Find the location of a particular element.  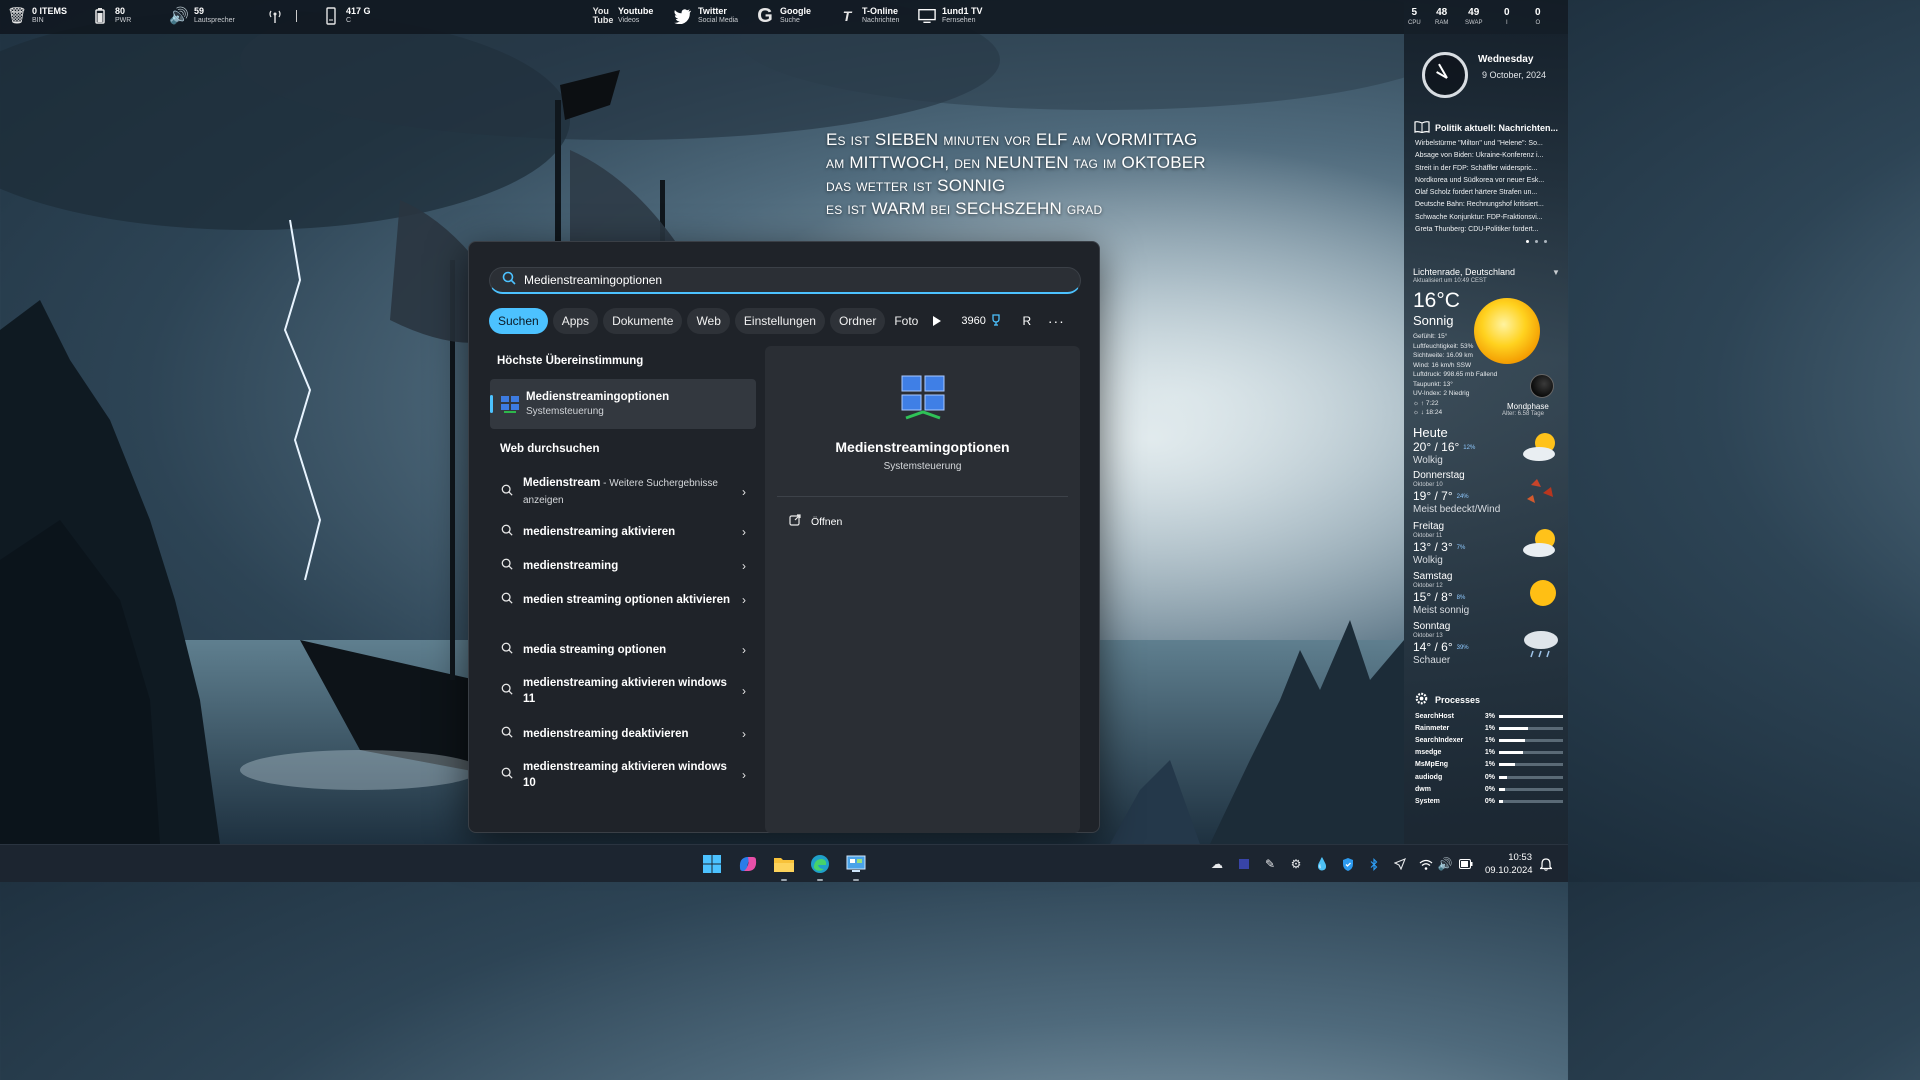

file-explorer-icon is located at coordinates (784, 866).